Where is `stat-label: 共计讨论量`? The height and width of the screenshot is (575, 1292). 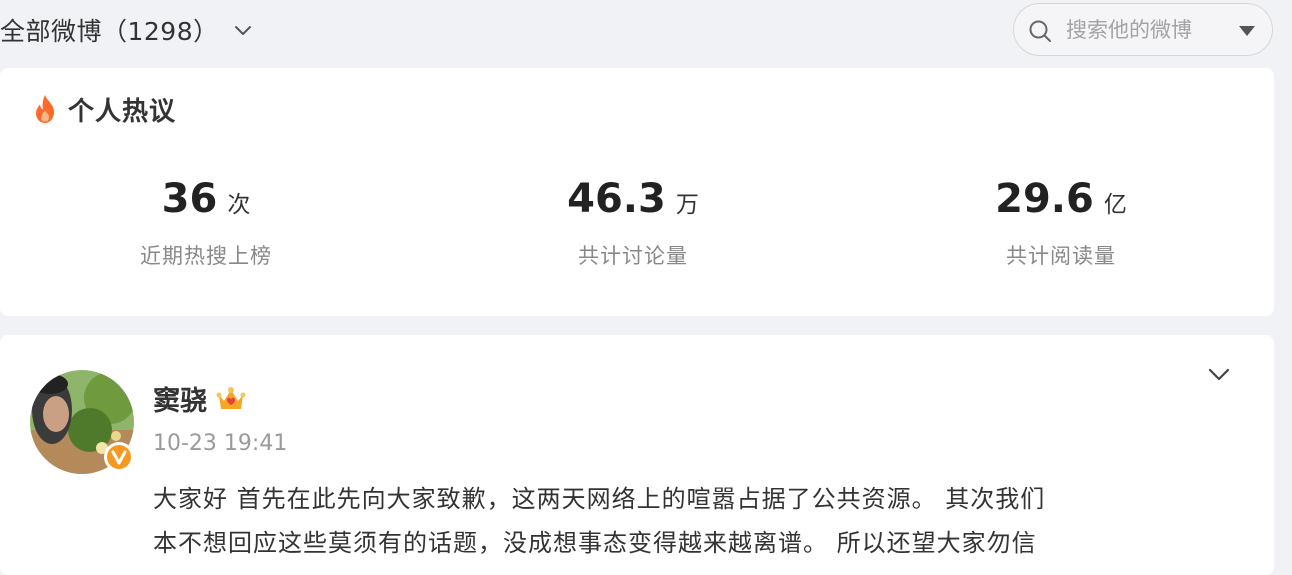
stat-label: 共计讨论量 is located at coordinates (633, 256).